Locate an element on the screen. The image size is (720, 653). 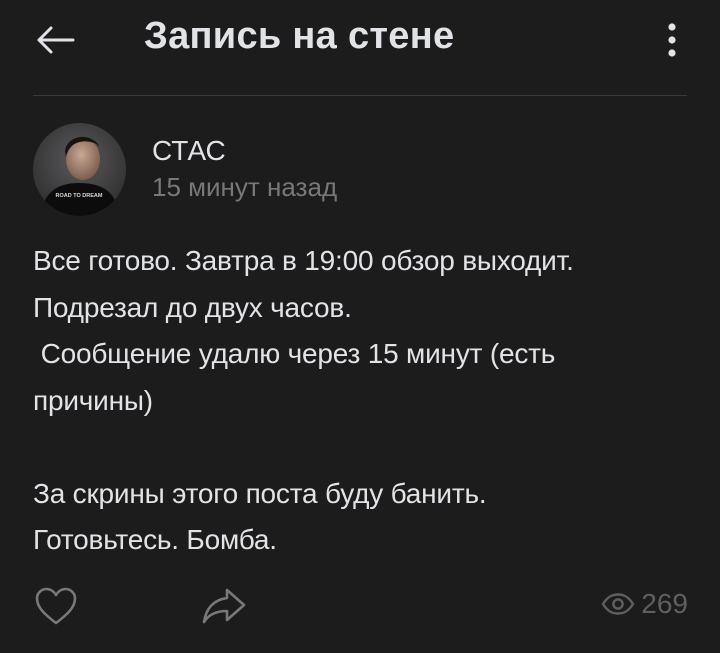
post-text-line is located at coordinates (363, 447).